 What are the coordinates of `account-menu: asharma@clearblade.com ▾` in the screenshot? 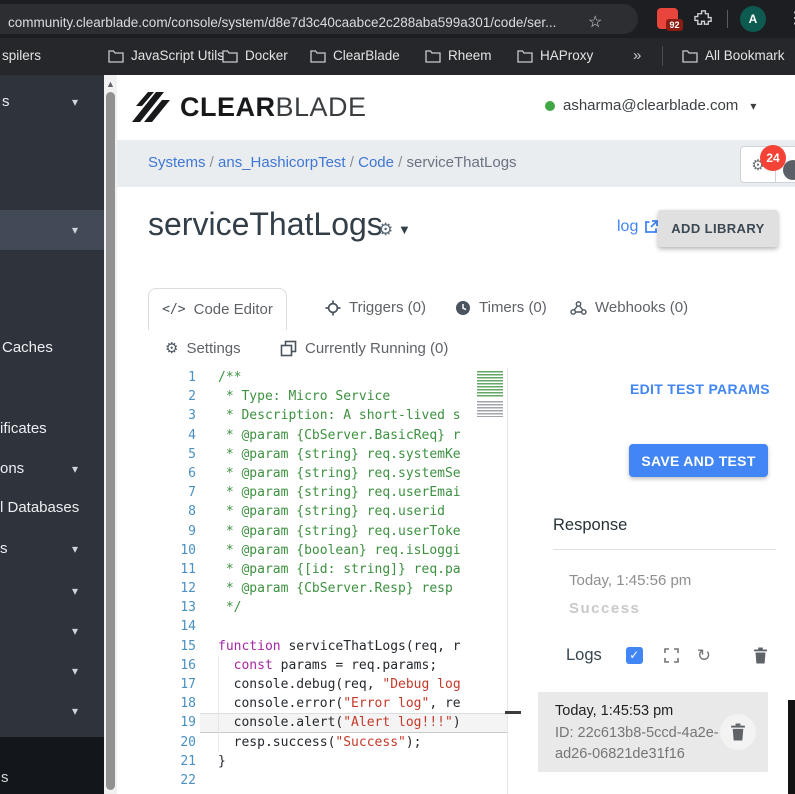 It's located at (650, 105).